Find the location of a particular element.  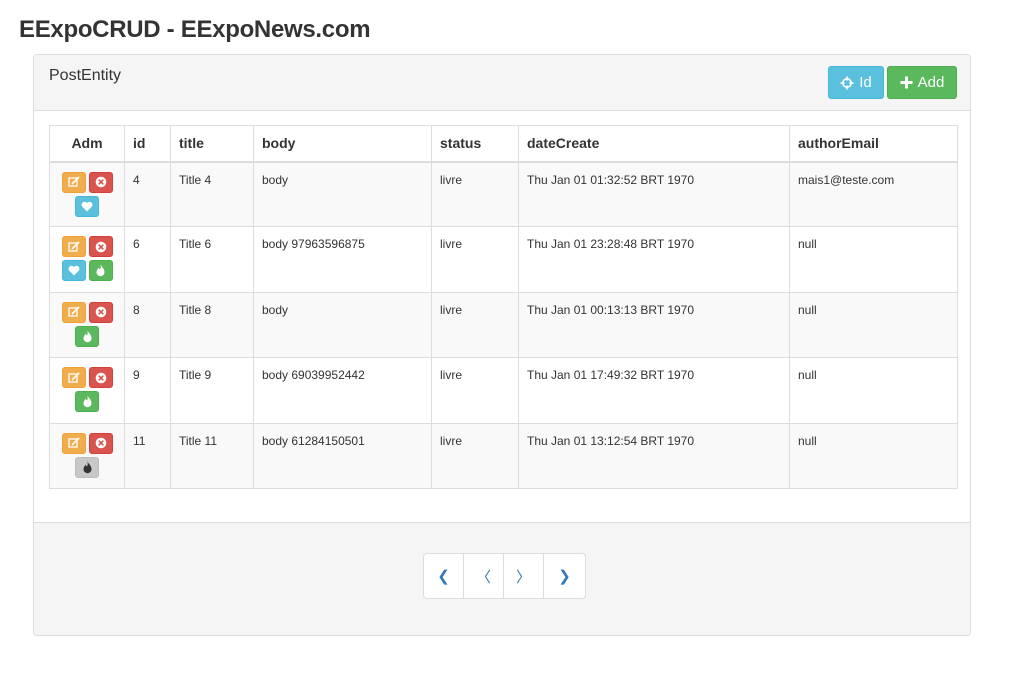

previous-page-button: 〈 is located at coordinates (484, 576).